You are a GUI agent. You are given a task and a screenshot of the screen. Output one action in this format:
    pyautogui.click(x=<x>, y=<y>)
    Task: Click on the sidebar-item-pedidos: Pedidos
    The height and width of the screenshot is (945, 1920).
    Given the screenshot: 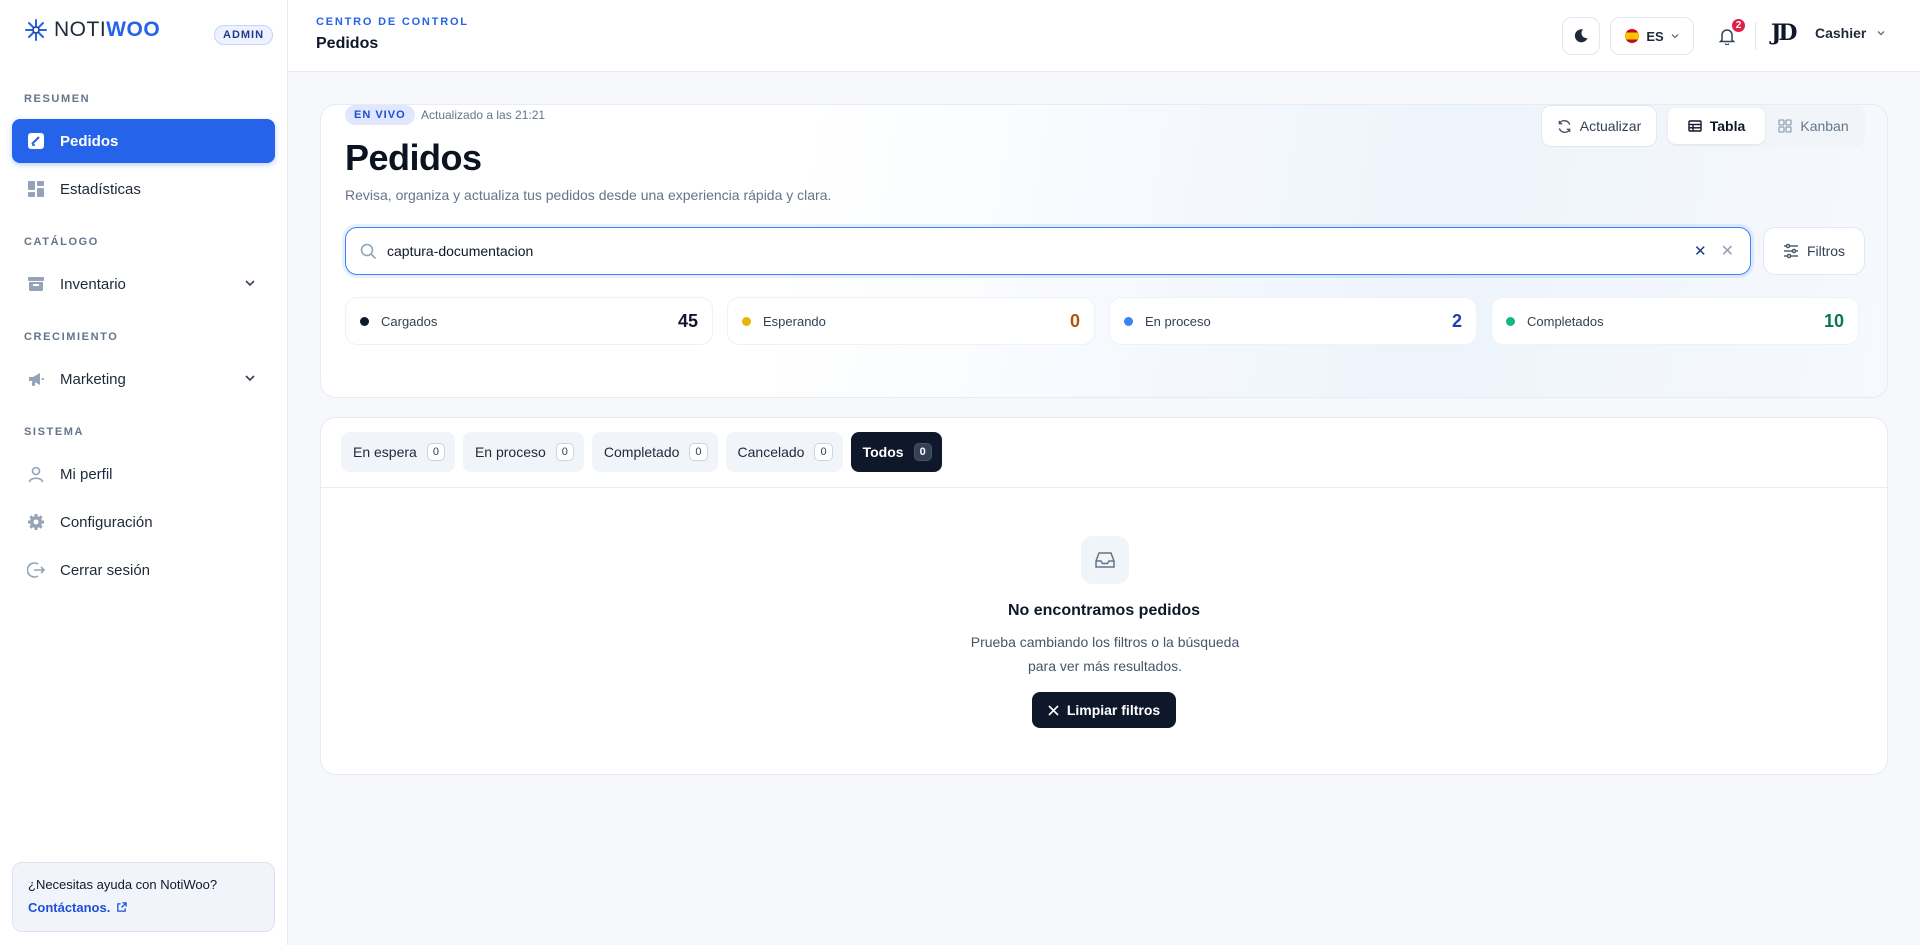 What is the action you would take?
    pyautogui.click(x=143, y=141)
    